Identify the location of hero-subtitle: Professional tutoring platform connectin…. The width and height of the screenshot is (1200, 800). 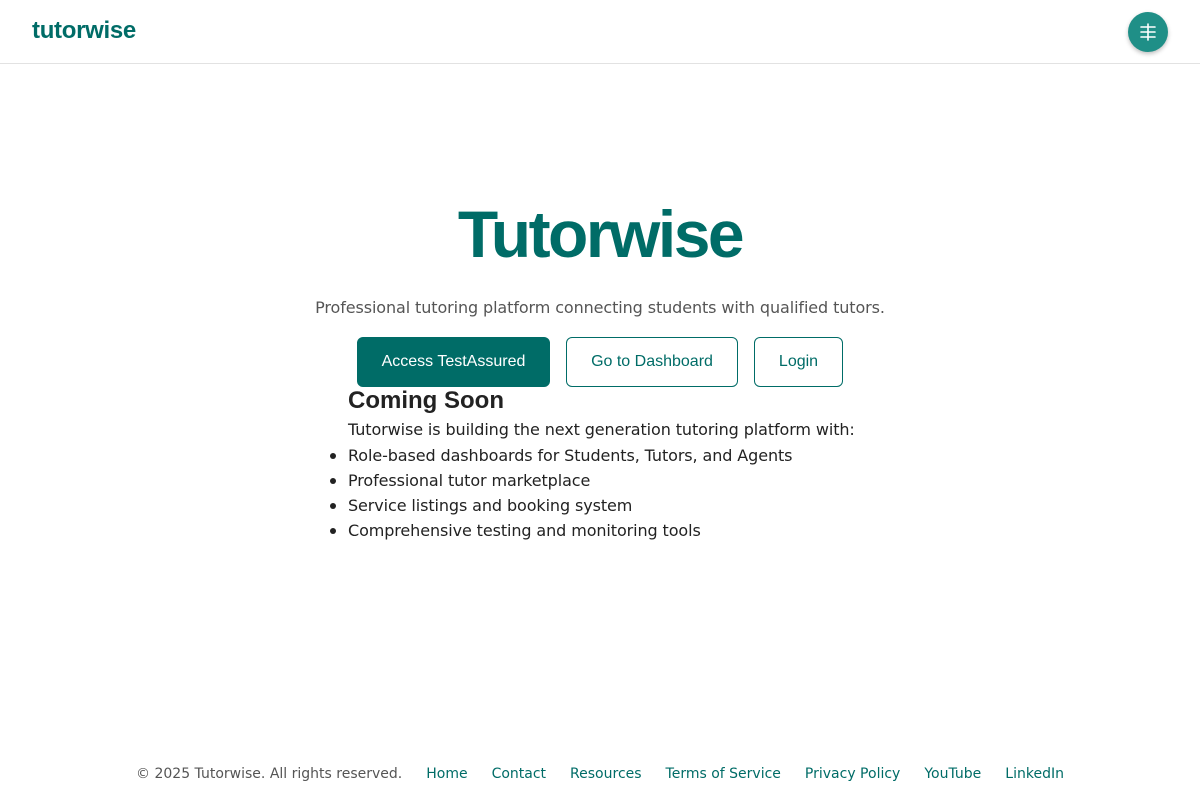
(600, 307).